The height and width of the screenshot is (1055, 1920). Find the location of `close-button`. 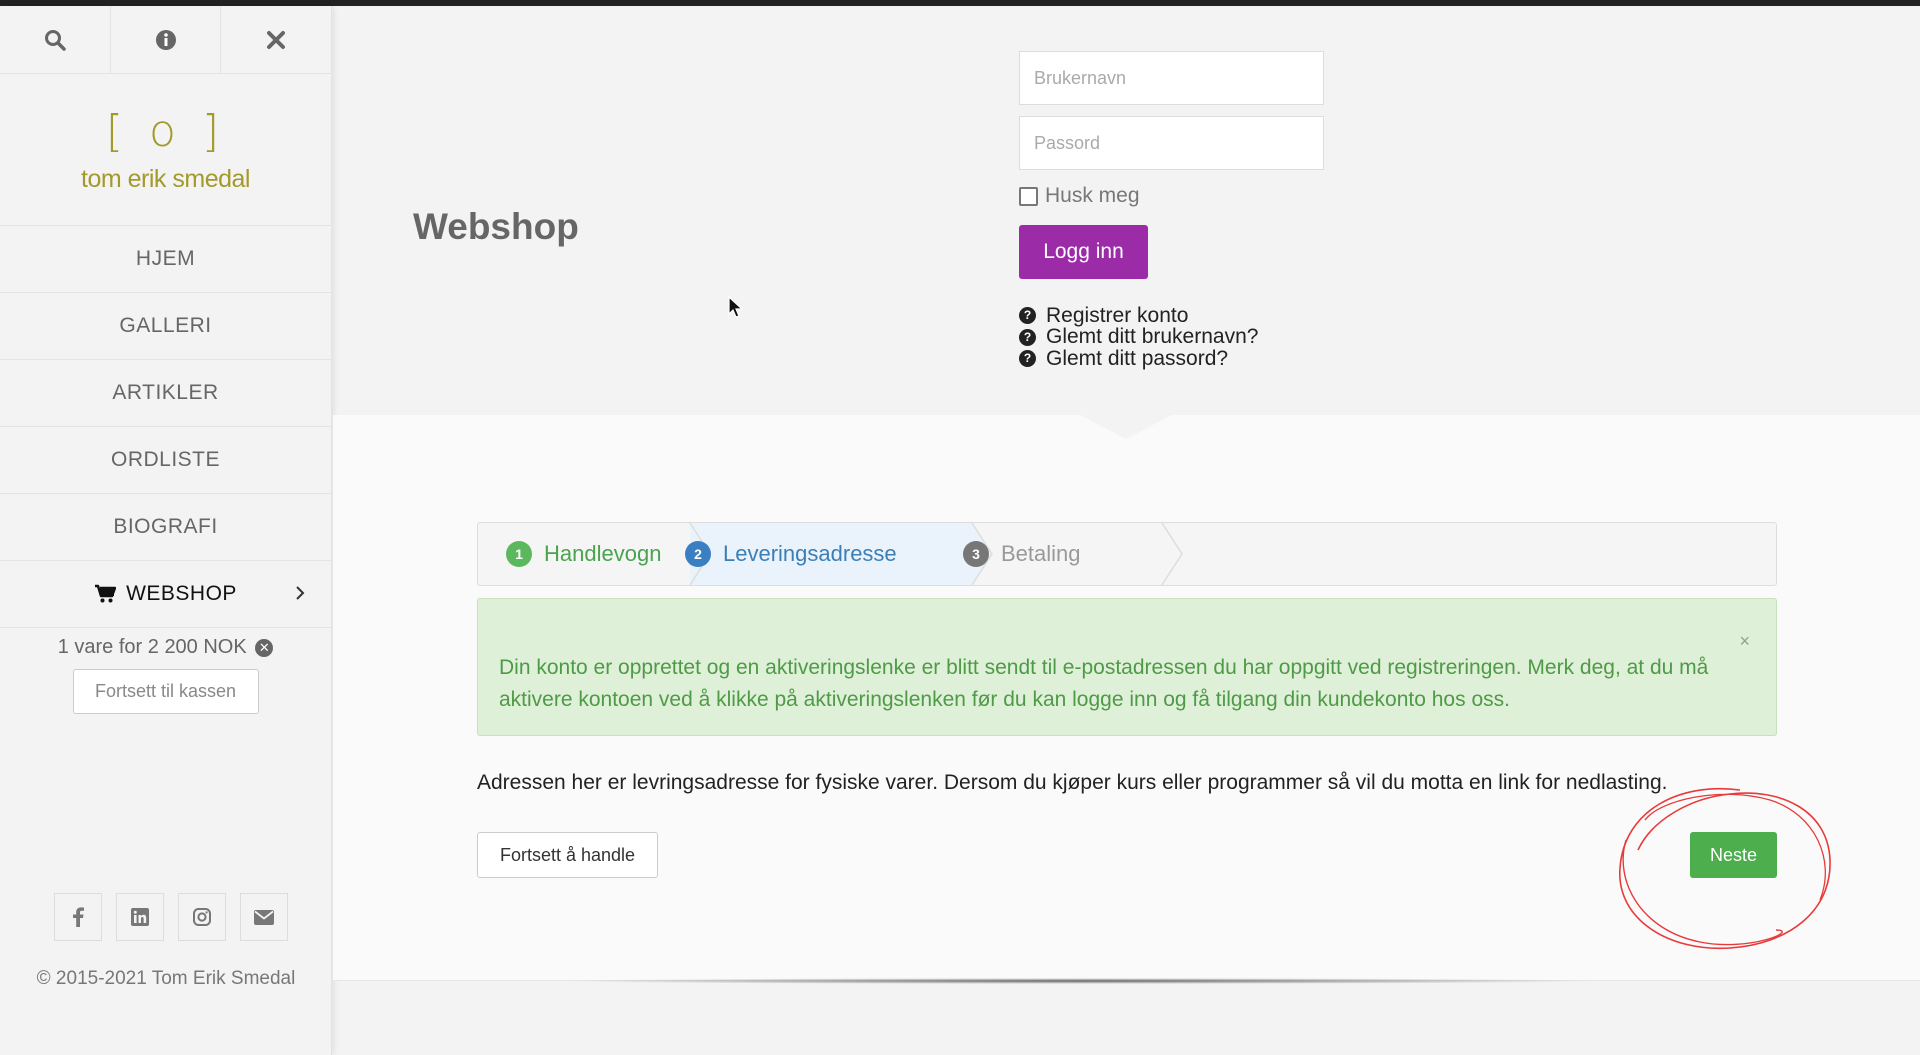

close-button is located at coordinates (276, 39).